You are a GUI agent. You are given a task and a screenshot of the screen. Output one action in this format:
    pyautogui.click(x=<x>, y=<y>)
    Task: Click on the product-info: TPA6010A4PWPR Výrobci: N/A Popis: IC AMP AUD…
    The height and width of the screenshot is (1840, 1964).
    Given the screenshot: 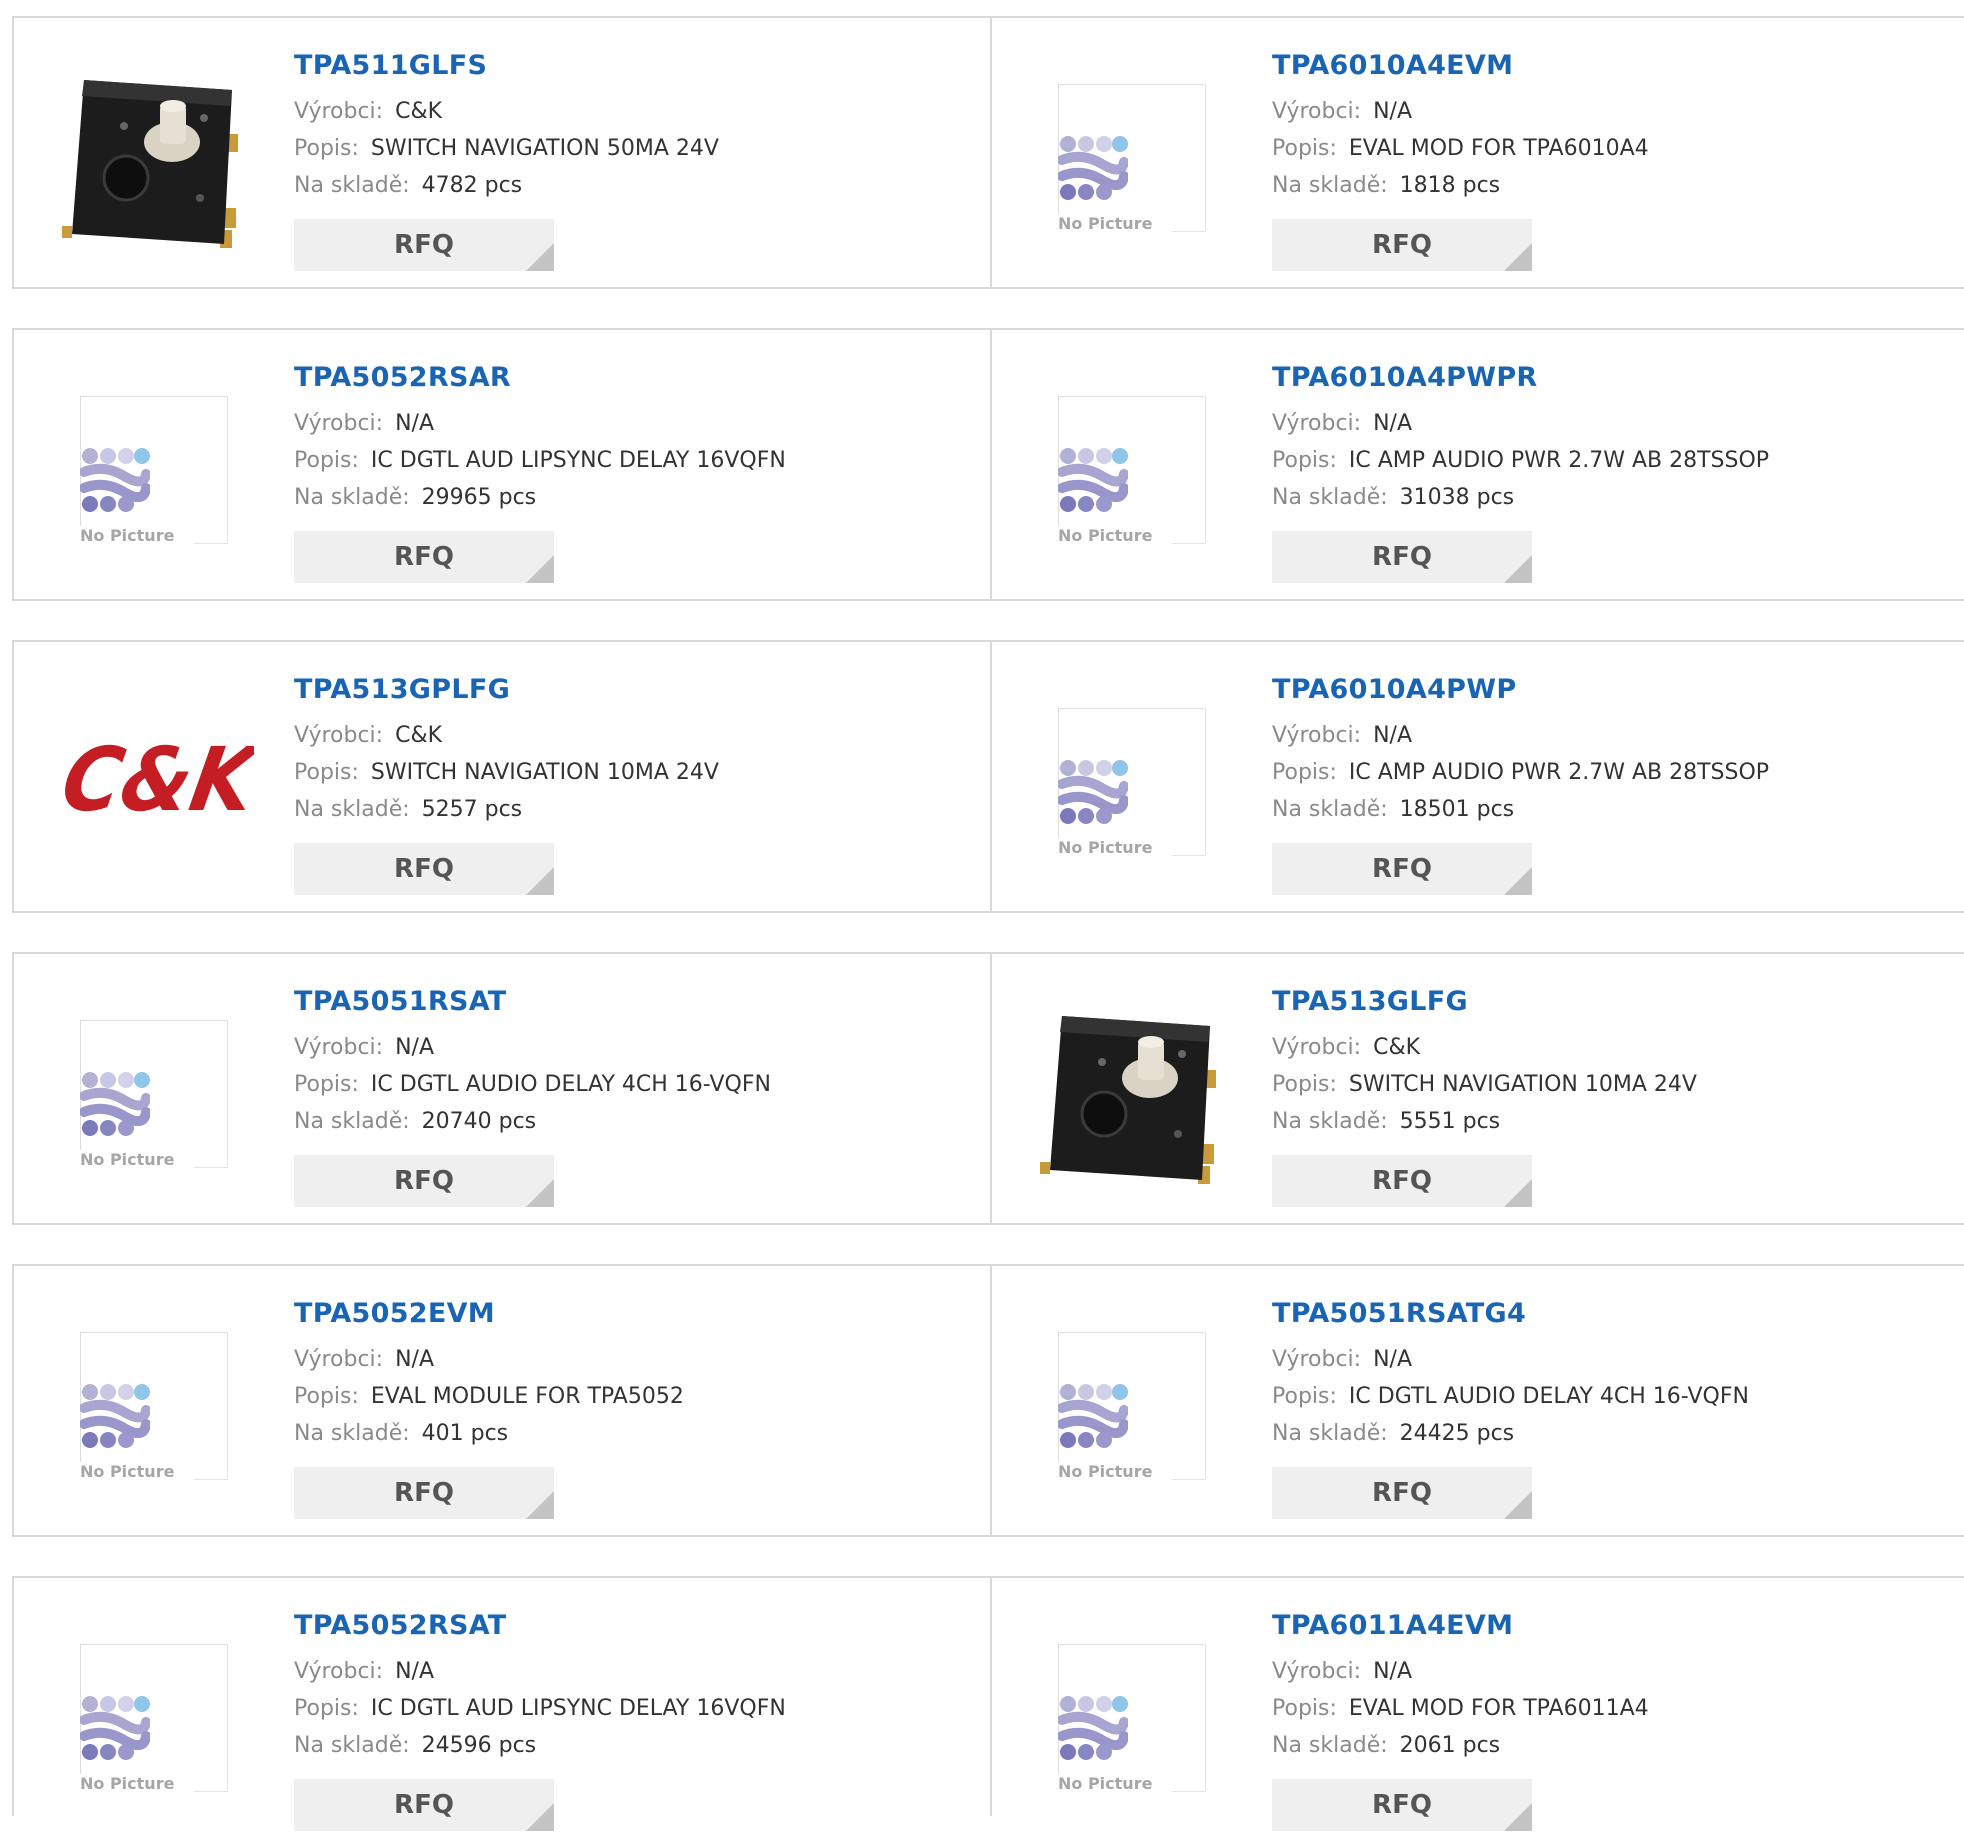 What is the action you would take?
    pyautogui.click(x=1520, y=436)
    